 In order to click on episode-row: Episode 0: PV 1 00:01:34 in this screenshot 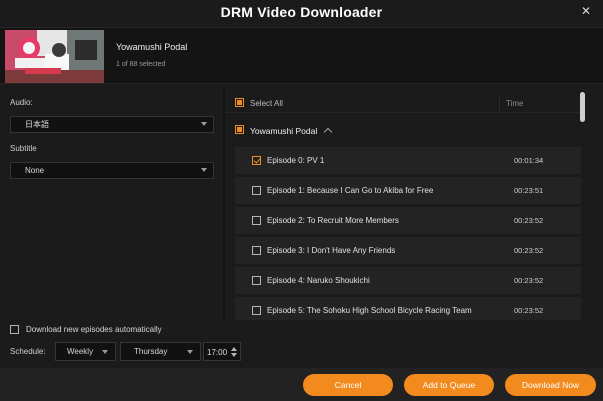, I will do `click(408, 160)`.